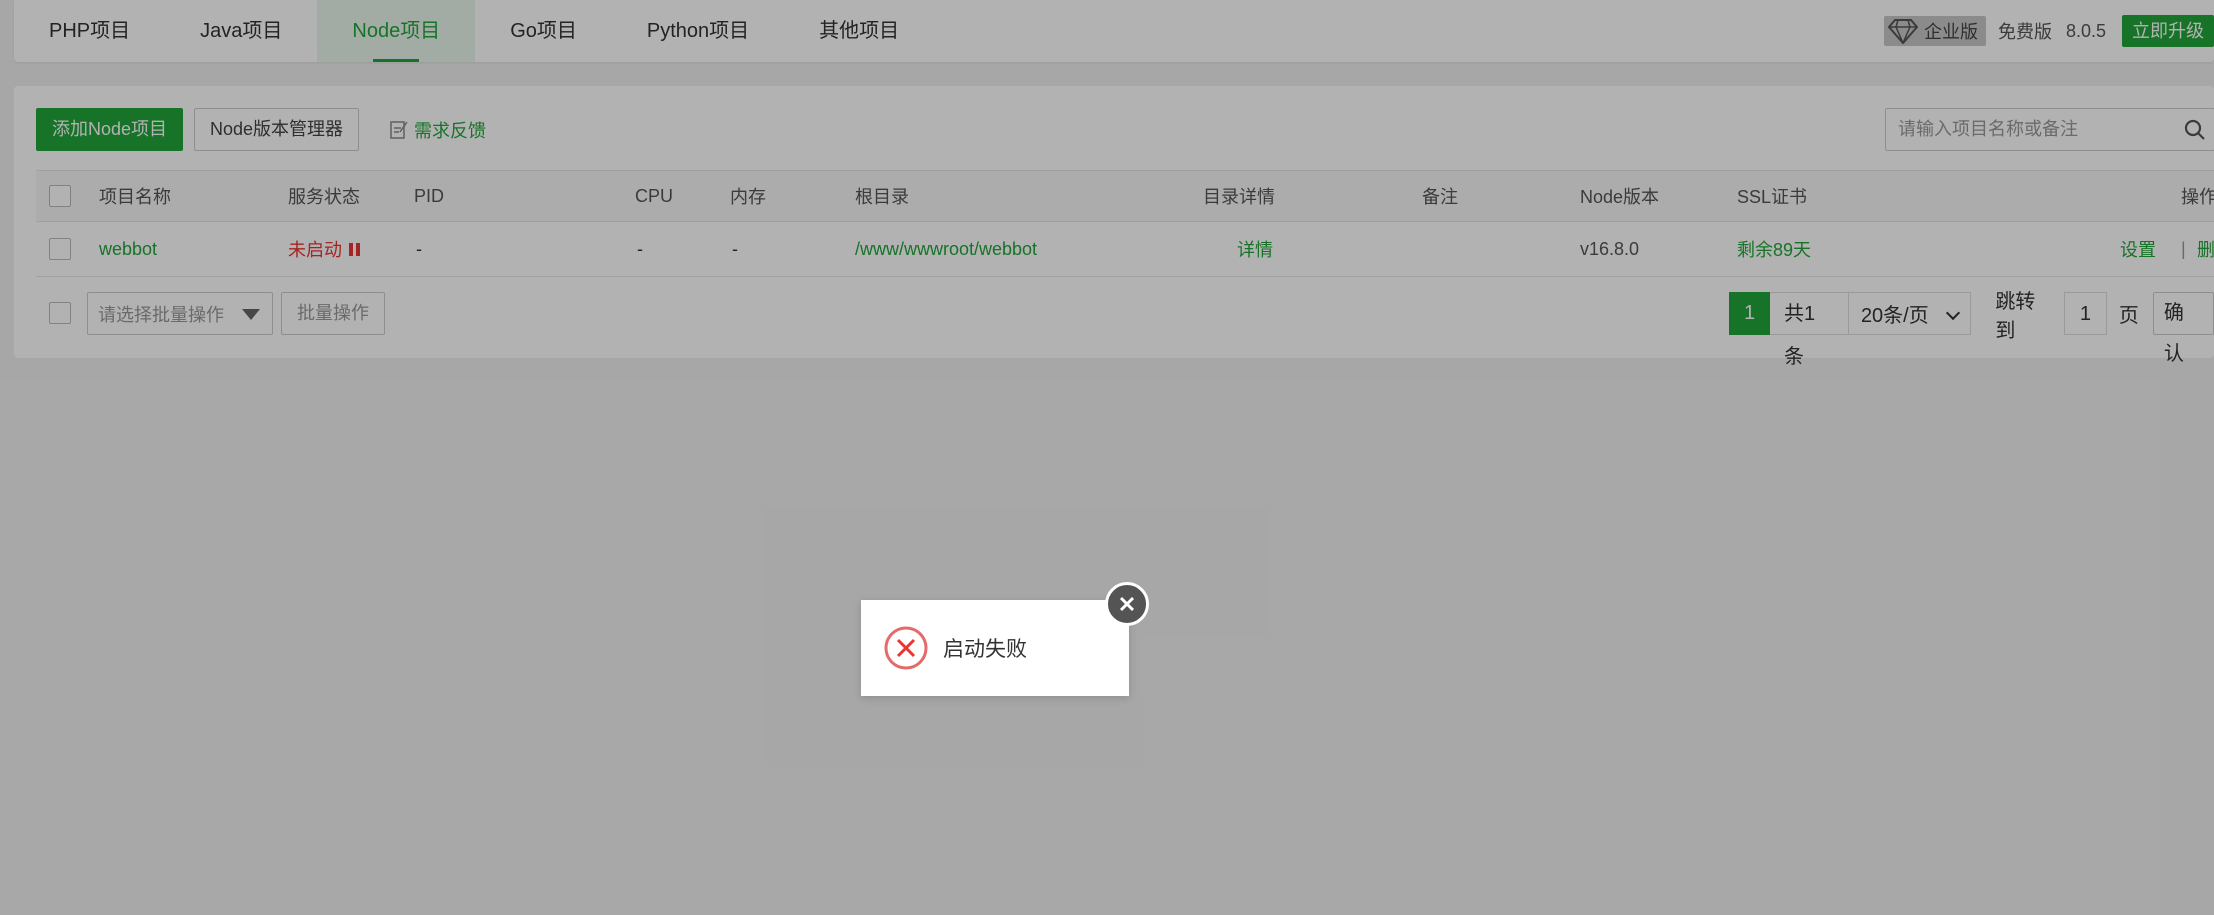 This screenshot has width=2214, height=915. I want to click on close-toast-button, so click(1127, 604).